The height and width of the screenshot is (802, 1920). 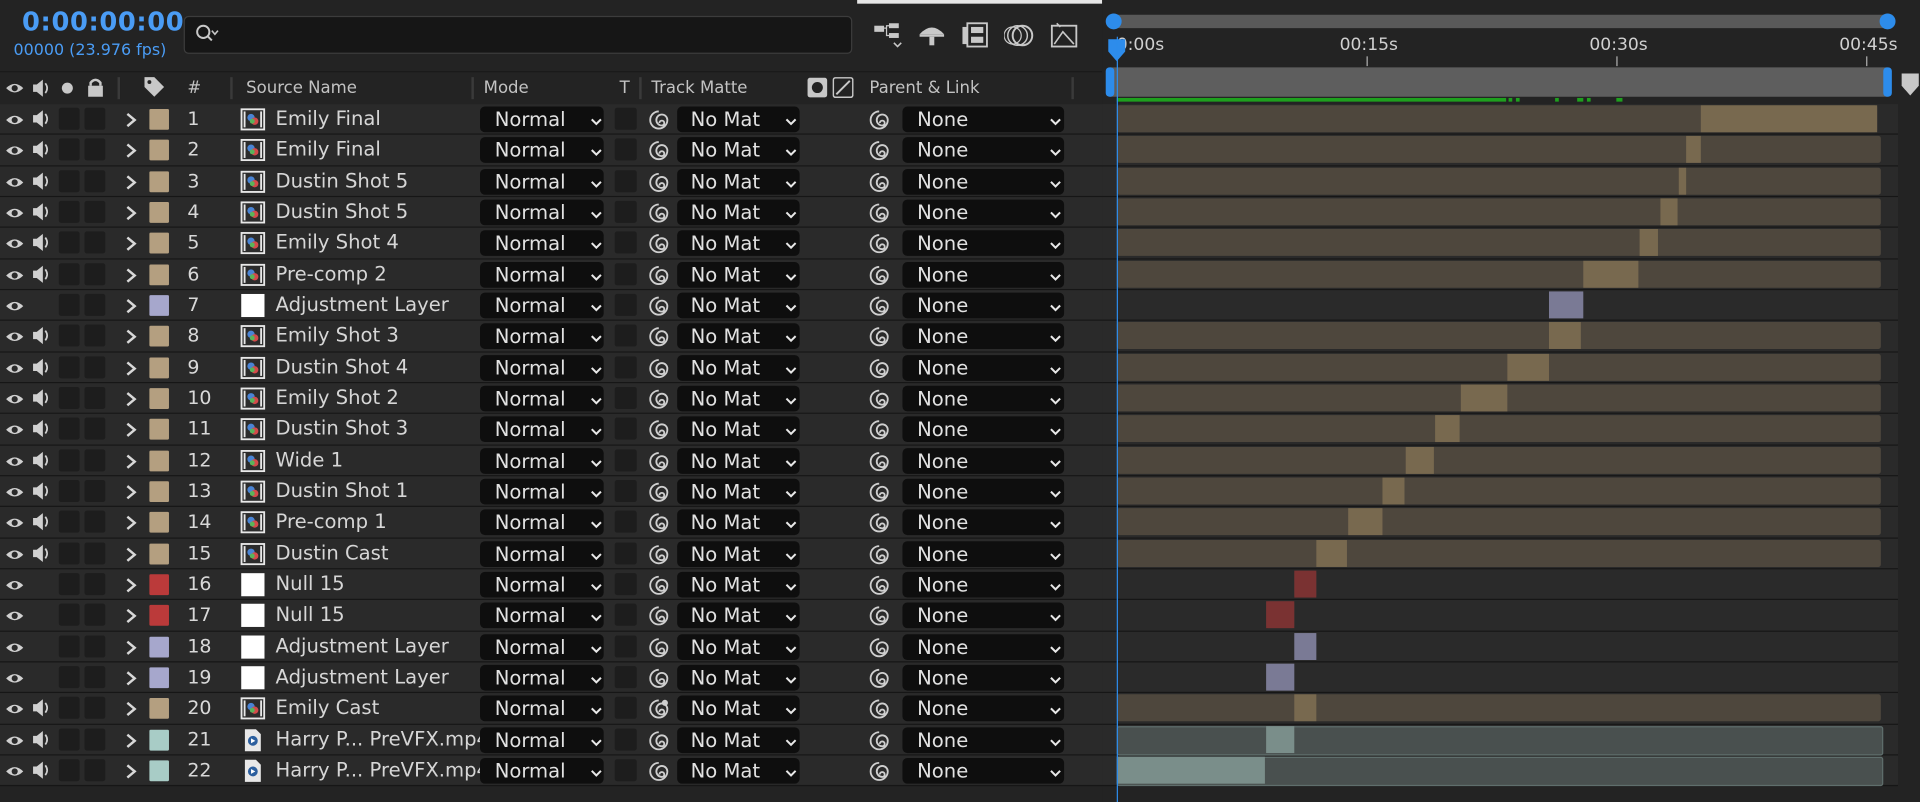 What do you see at coordinates (362, 676) in the screenshot?
I see `layer-source-name: Adjustment Layer` at bounding box center [362, 676].